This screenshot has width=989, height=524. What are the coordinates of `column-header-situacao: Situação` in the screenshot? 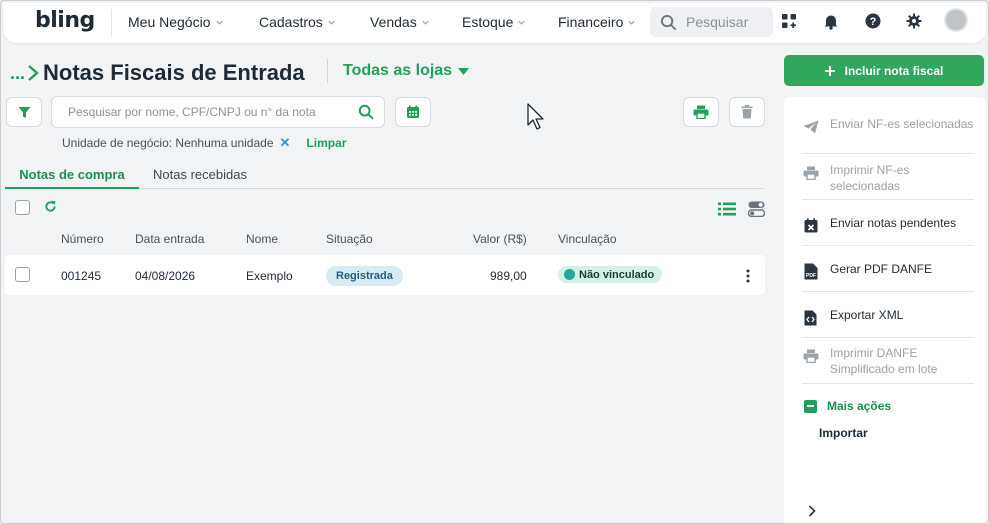 It's located at (349, 239).